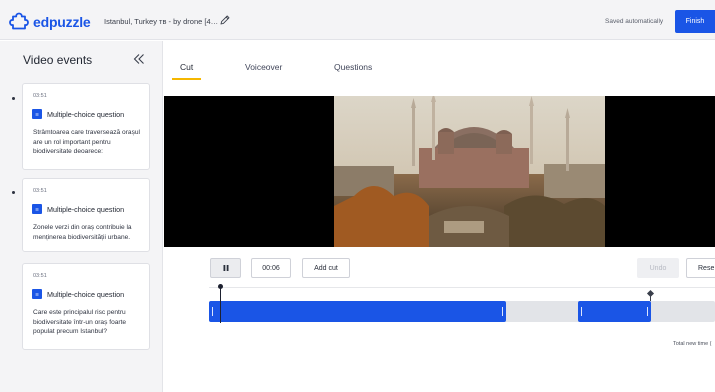 The width and height of the screenshot is (715, 392). What do you see at coordinates (634, 21) in the screenshot?
I see `saved-status: Saved automatically` at bounding box center [634, 21].